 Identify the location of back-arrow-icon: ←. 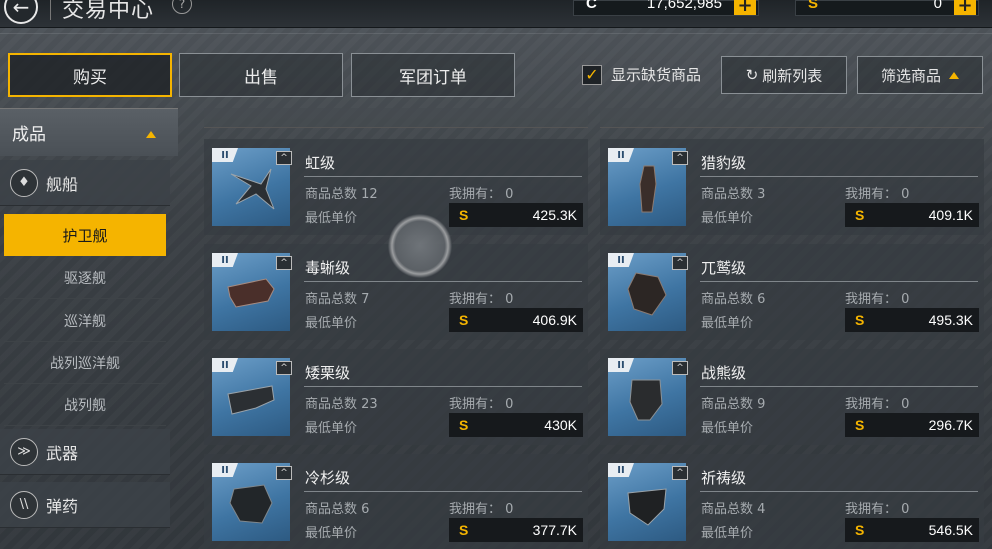
(21, 12).